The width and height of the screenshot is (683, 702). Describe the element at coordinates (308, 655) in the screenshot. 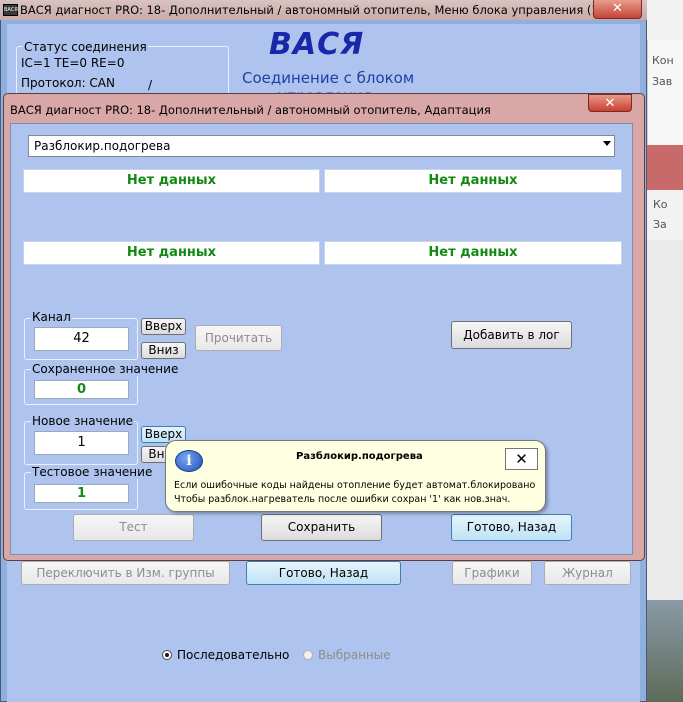

I see `radio-selected` at that location.